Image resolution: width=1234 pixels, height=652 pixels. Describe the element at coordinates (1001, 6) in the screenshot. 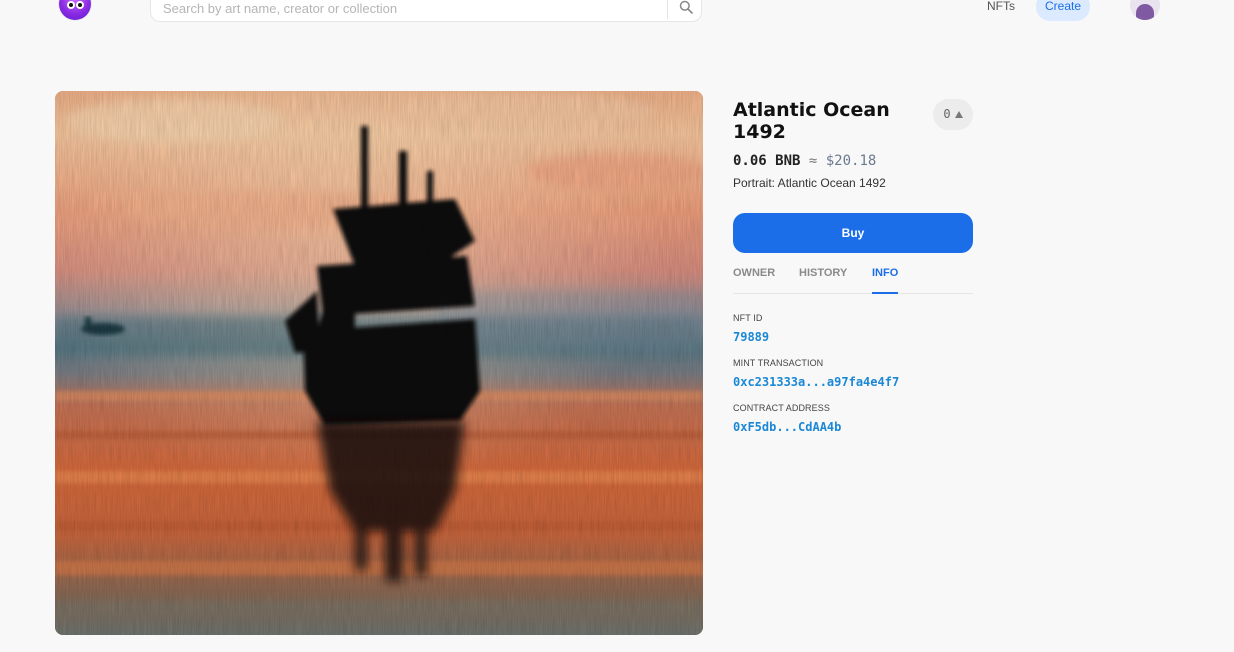

I see `nav-link-nfts: NFTs` at that location.